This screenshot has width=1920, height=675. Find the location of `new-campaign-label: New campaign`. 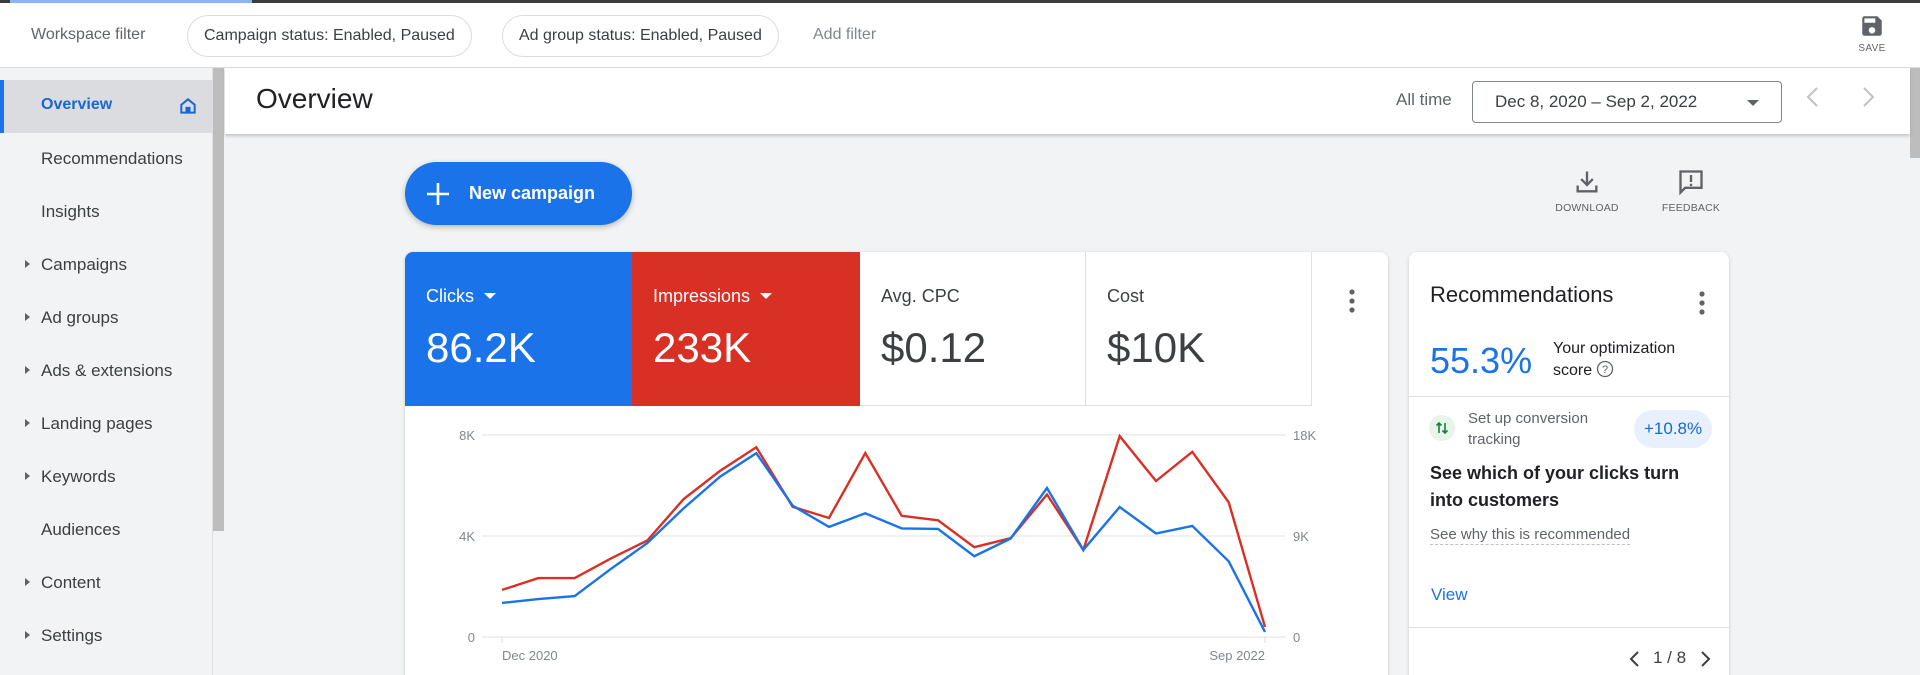

new-campaign-label: New campaign is located at coordinates (532, 193).